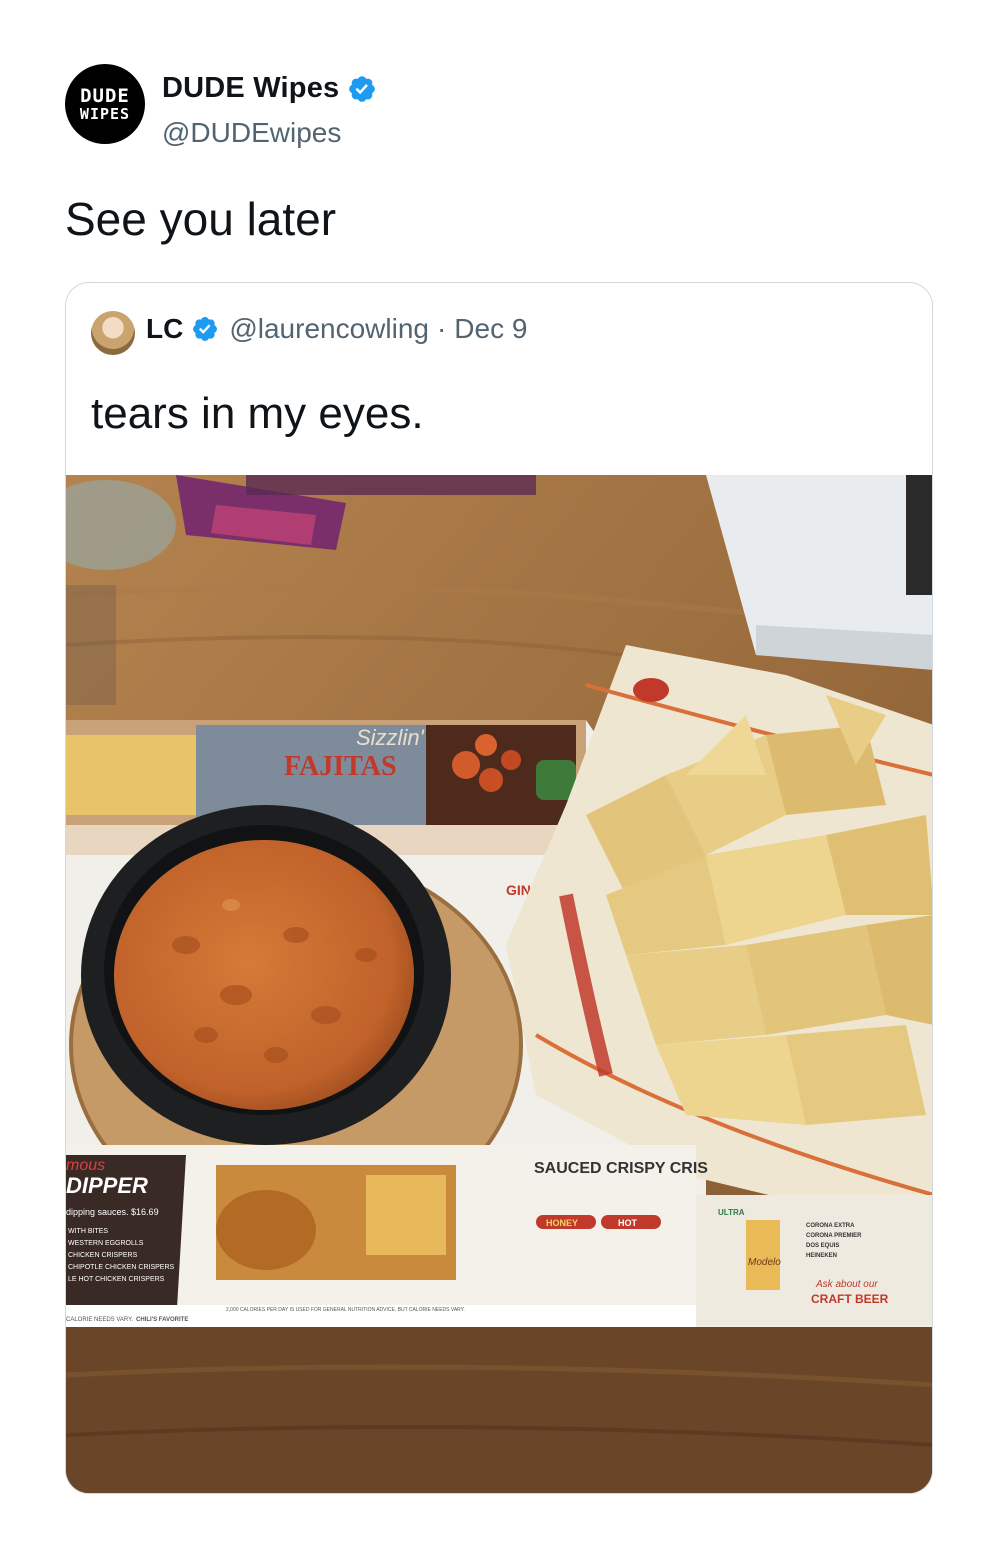  Describe the element at coordinates (846, 1284) in the screenshot. I see `craft-ask-text: Ask about our` at that location.